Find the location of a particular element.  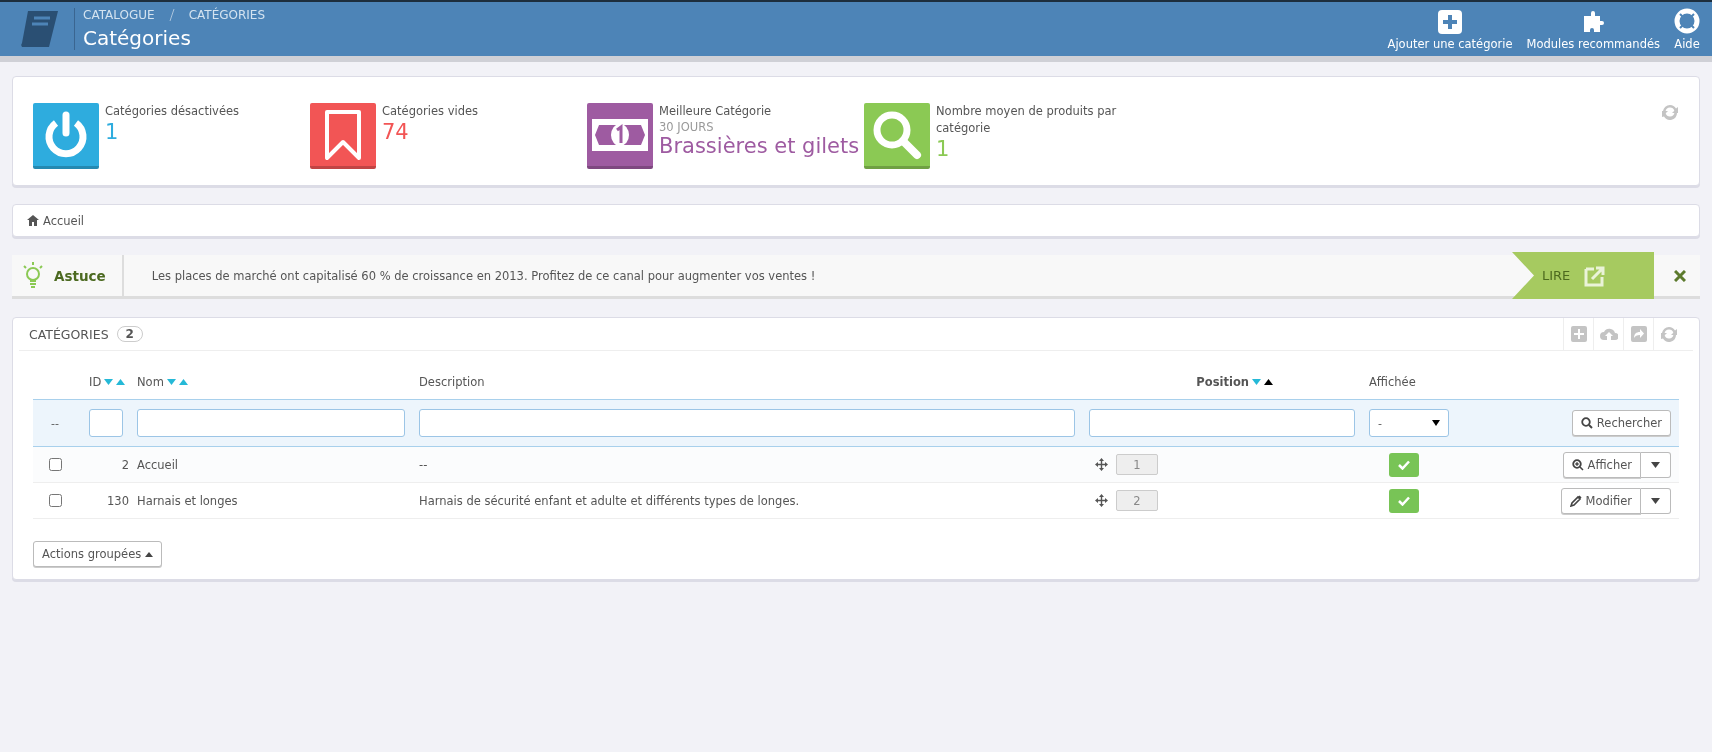

description-filter-field is located at coordinates (747, 423).